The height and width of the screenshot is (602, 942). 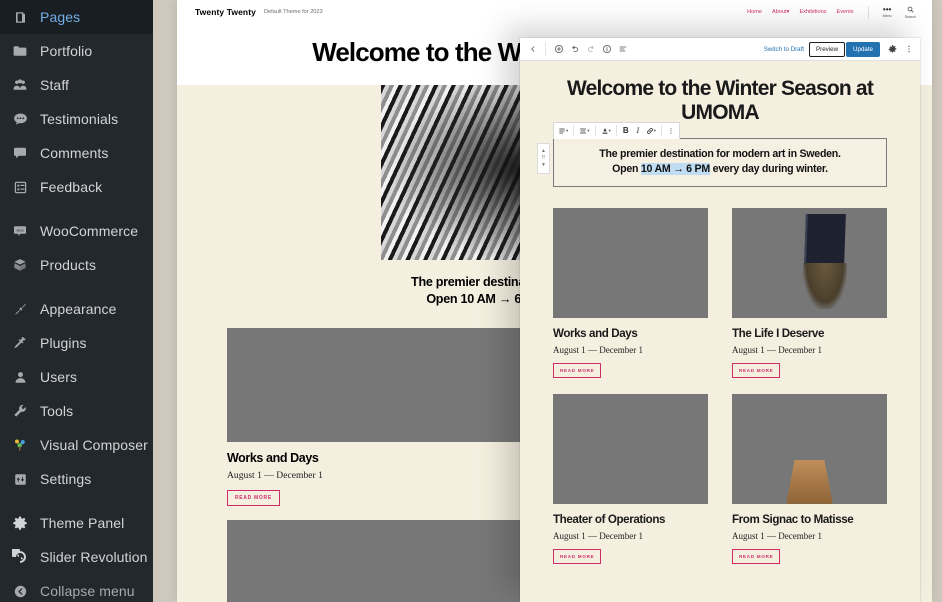 What do you see at coordinates (754, 12) in the screenshot?
I see `nav-link-home: Home` at bounding box center [754, 12].